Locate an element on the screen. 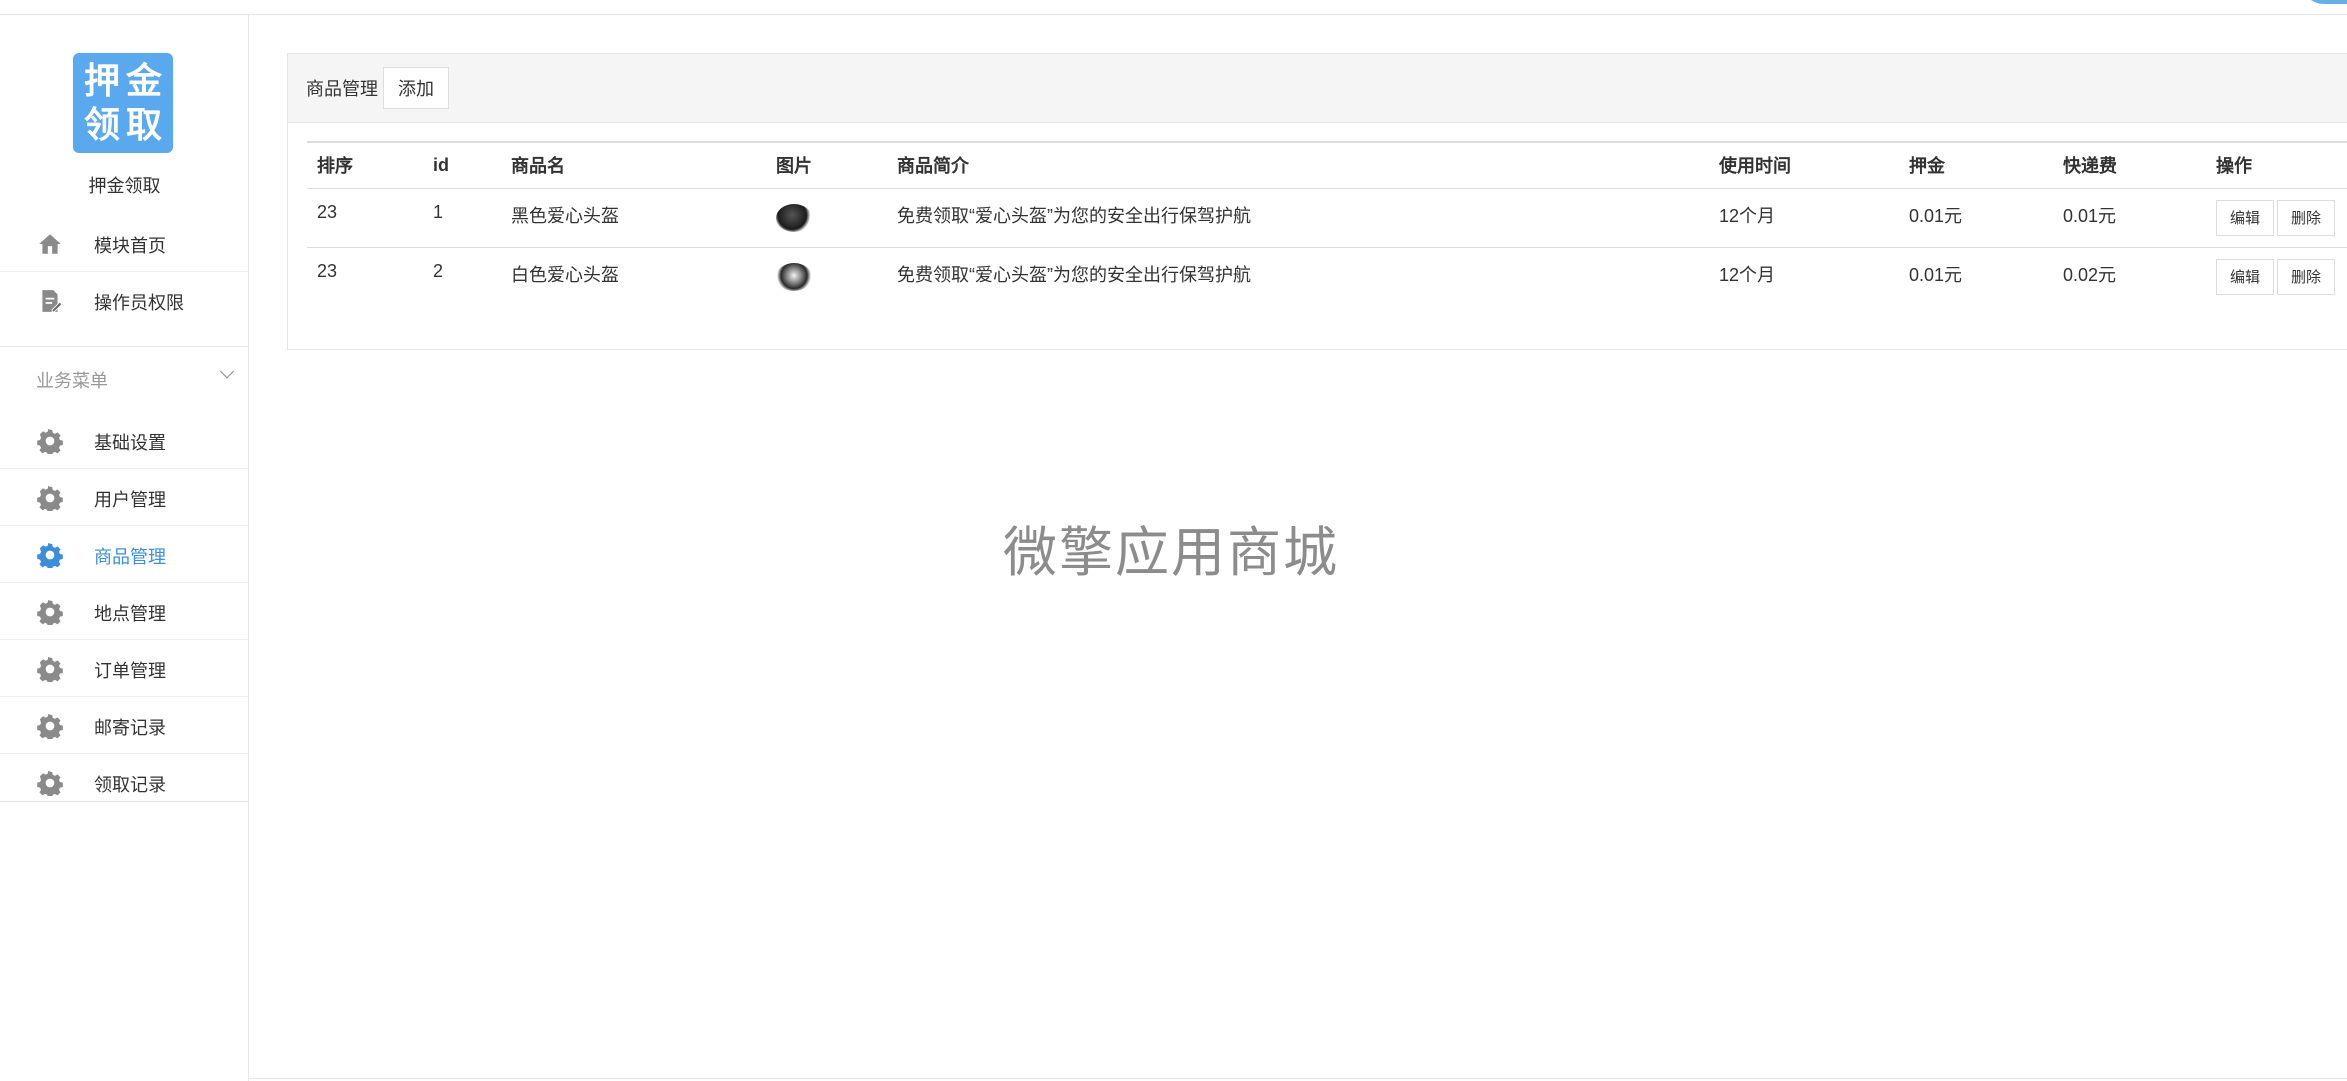  sidebar-item-5: 订单管理 is located at coordinates (124, 668).